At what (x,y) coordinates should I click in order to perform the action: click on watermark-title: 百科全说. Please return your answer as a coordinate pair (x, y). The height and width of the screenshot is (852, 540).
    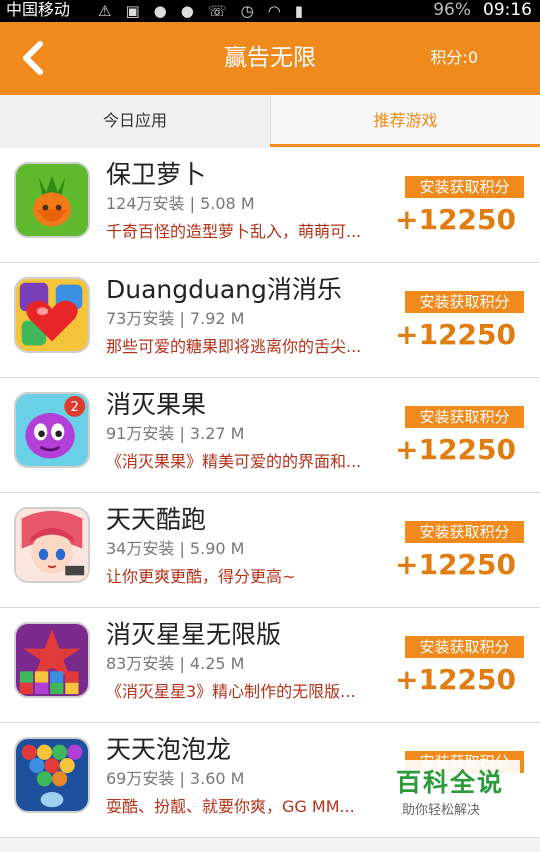
    Looking at the image, I should click on (450, 782).